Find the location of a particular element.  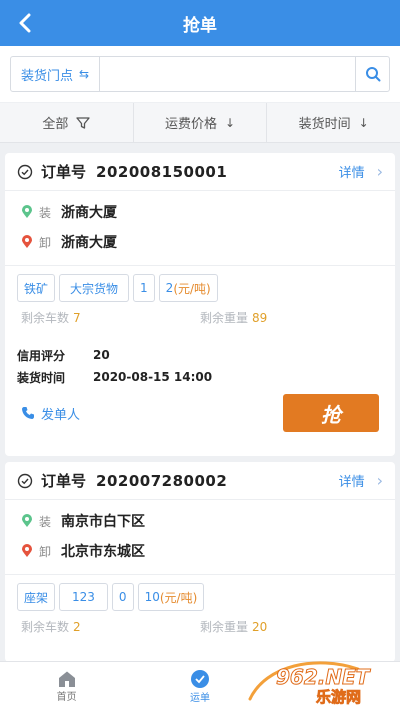

order-card-header: 订单号 202007280002 详情 › is located at coordinates (200, 481).